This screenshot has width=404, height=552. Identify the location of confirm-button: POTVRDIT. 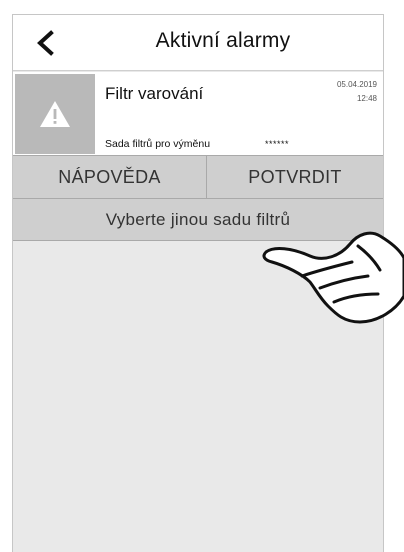
(294, 177).